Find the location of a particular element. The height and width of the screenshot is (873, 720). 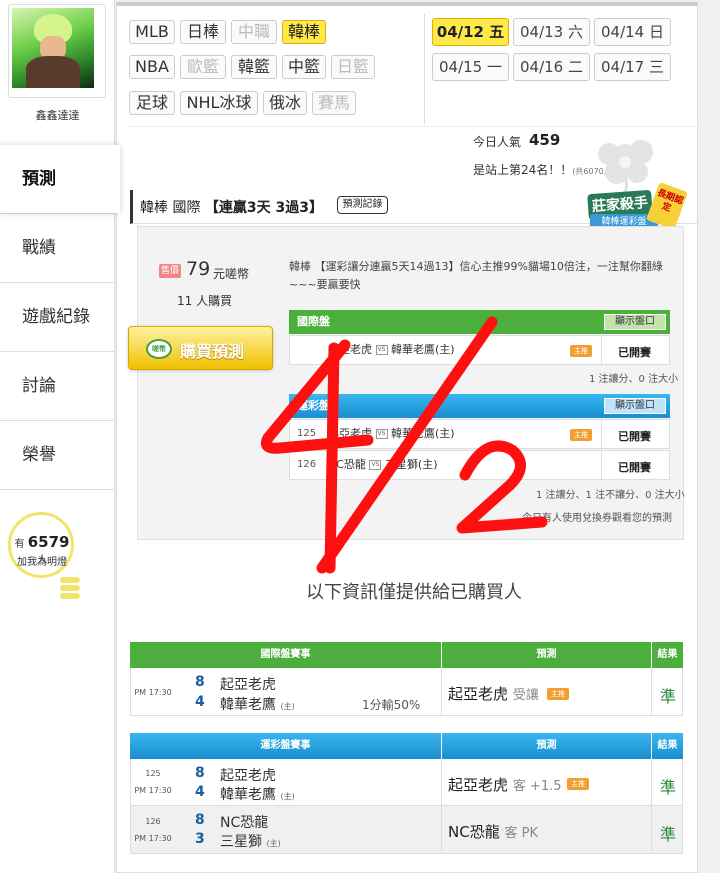

league-tag: NBA is located at coordinates (152, 67).